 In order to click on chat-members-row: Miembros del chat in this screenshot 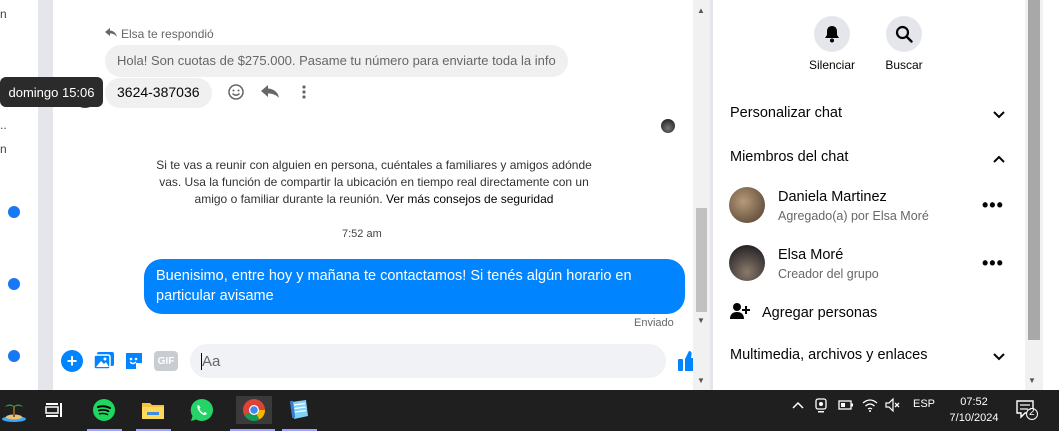, I will do `click(789, 157)`.